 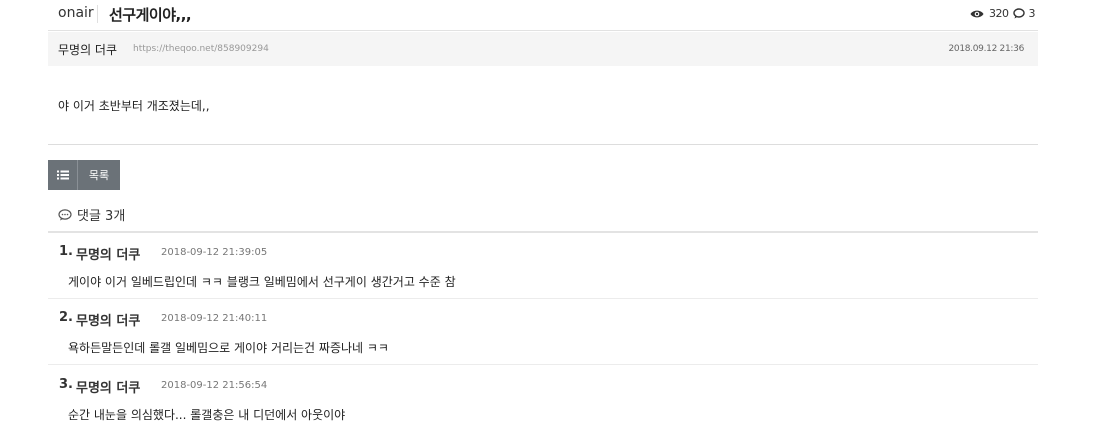 I want to click on post-url: https://theqoo.net/858909294, so click(x=201, y=49).